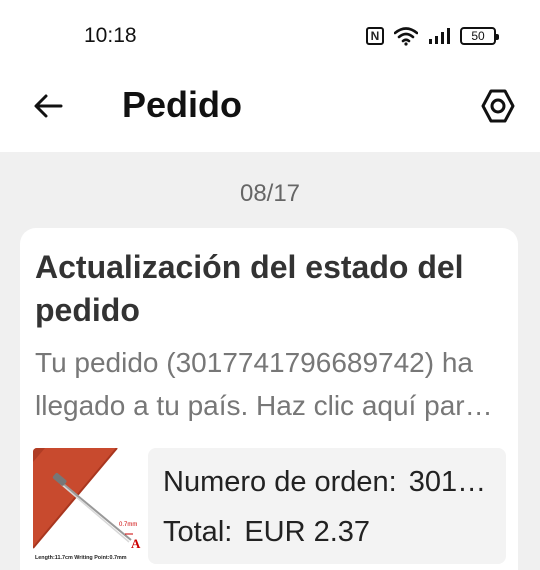  I want to click on hexagon-settings-icon, so click(498, 106).